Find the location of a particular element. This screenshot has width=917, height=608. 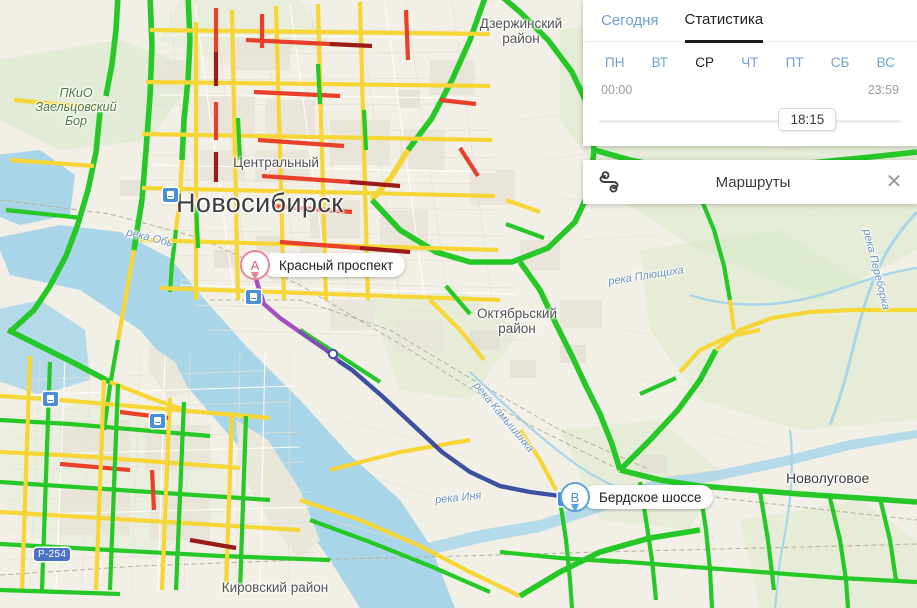

marker-b-label: Бердское шоссе is located at coordinates (648, 497).